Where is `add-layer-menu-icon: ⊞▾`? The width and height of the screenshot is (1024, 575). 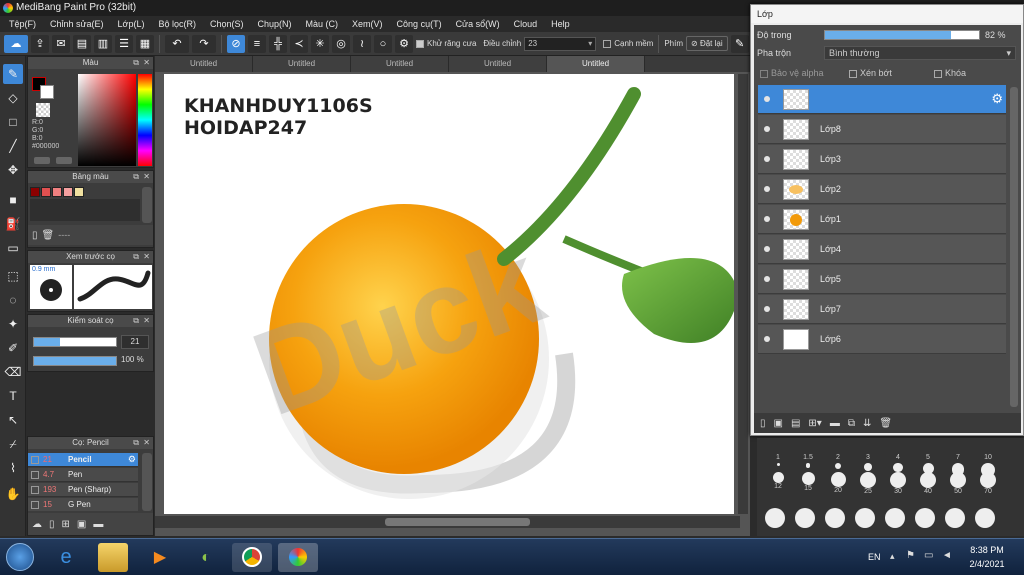 add-layer-menu-icon: ⊞▾ is located at coordinates (814, 423).